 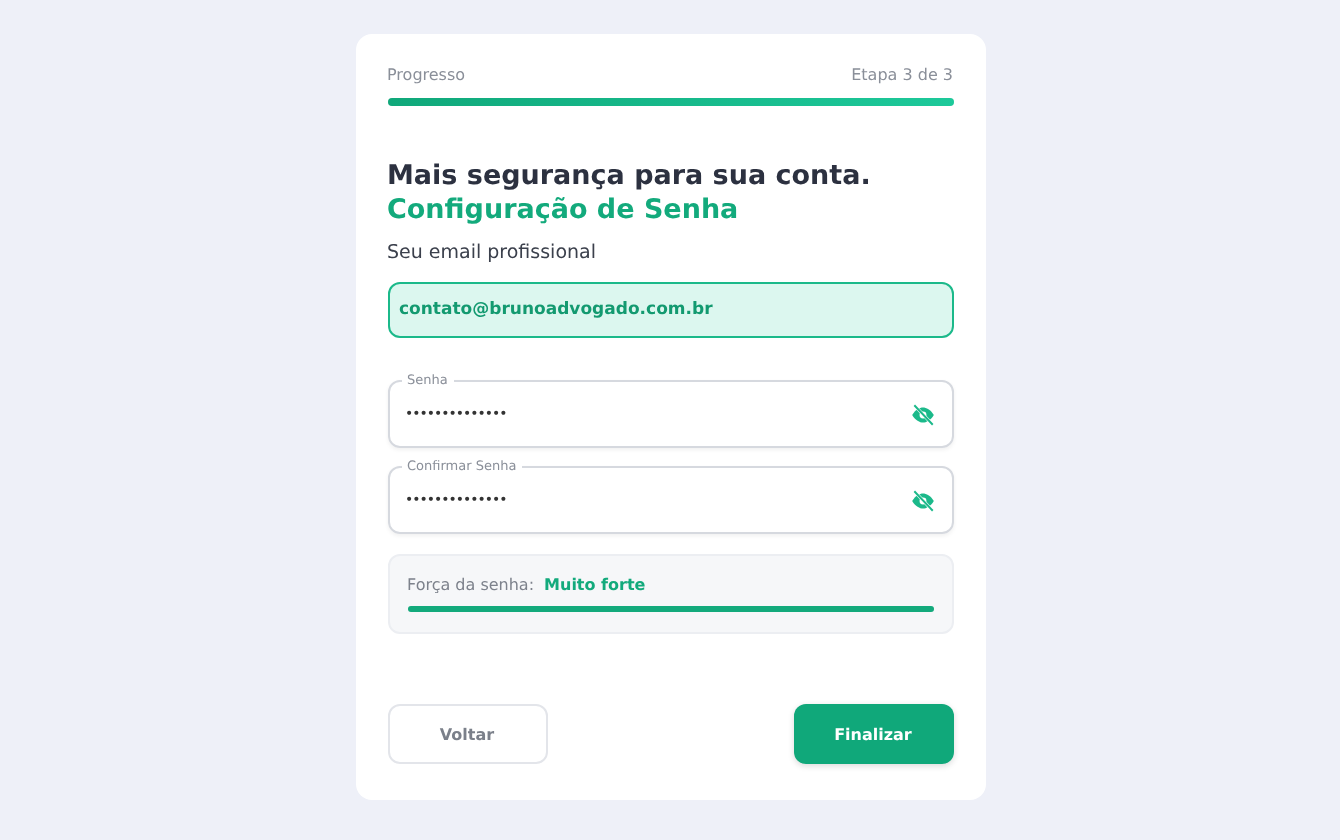 I want to click on section-title: Configuração de Senha, so click(x=564, y=210).